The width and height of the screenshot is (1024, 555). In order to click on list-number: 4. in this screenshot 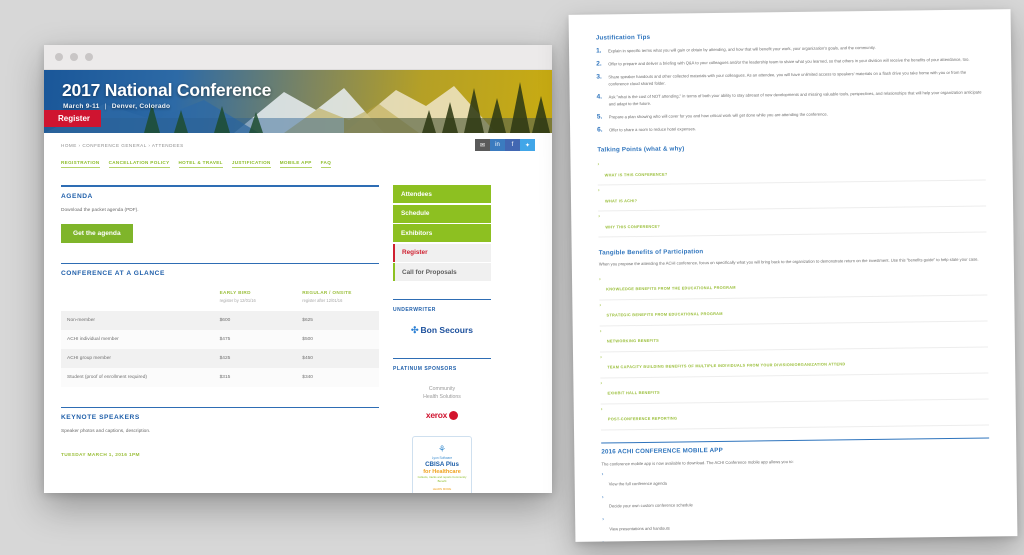, I will do `click(599, 97)`.